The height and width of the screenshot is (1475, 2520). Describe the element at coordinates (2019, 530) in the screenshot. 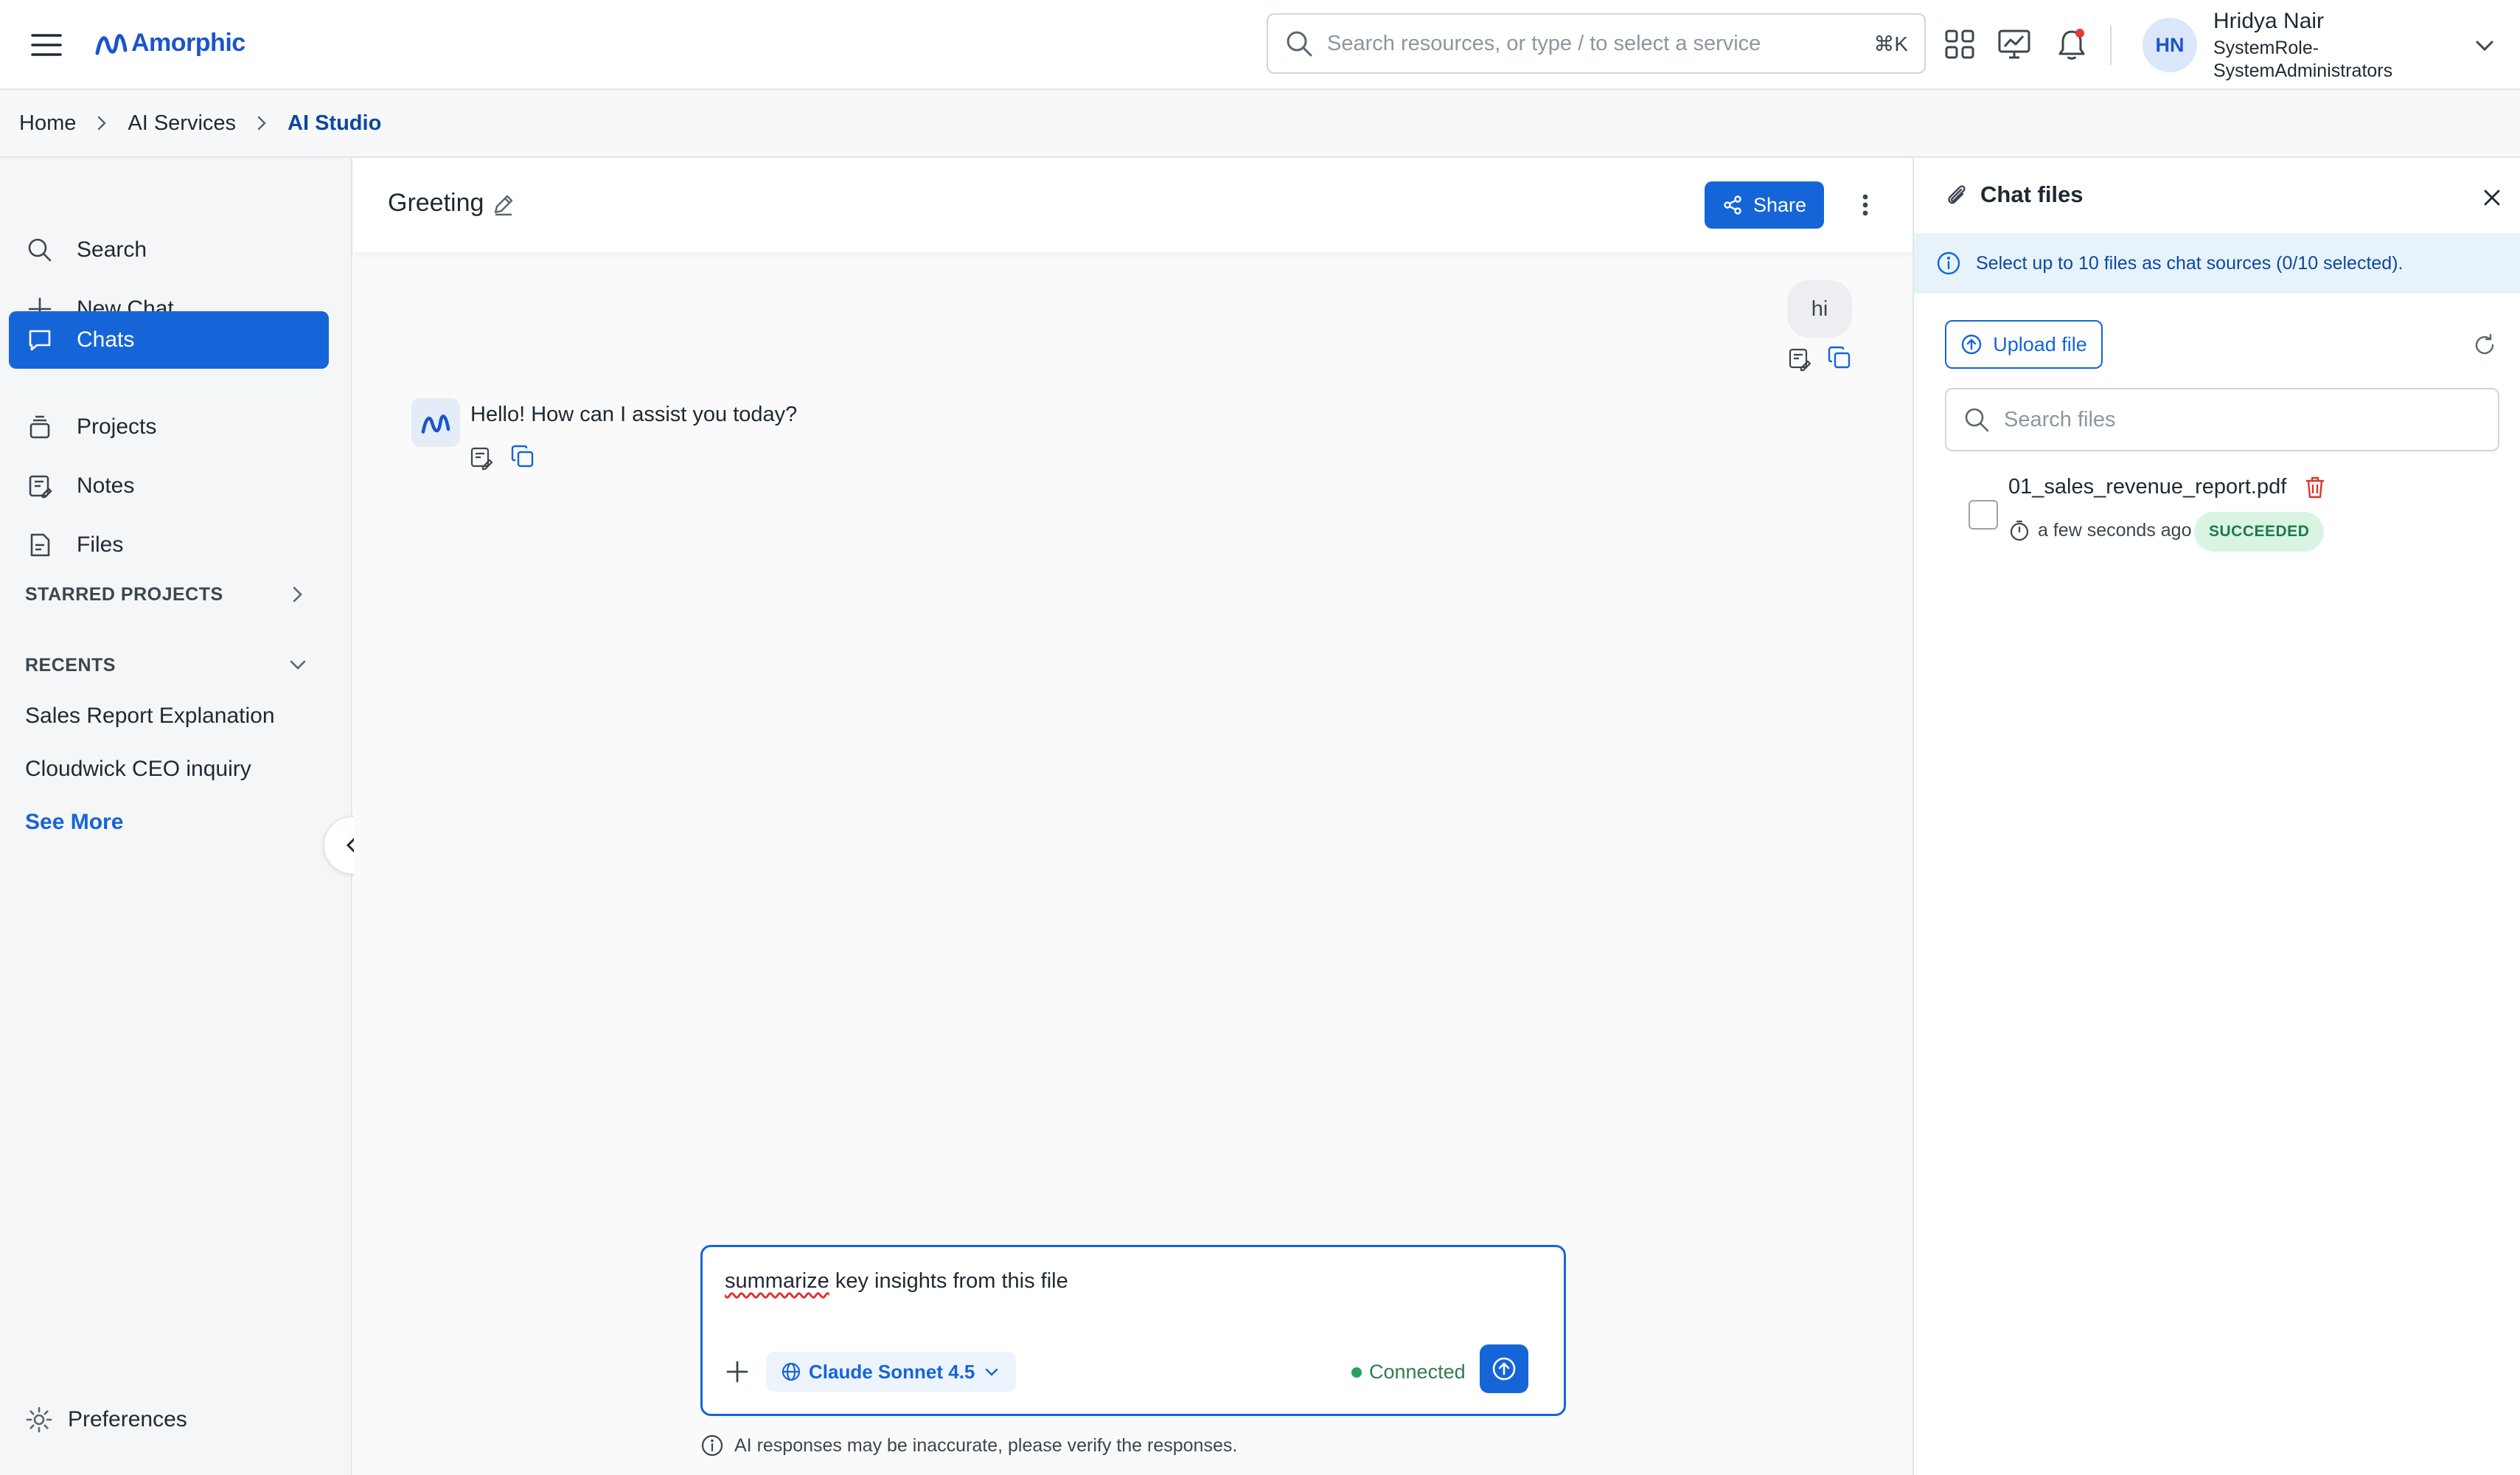

I see `timer-icon` at that location.